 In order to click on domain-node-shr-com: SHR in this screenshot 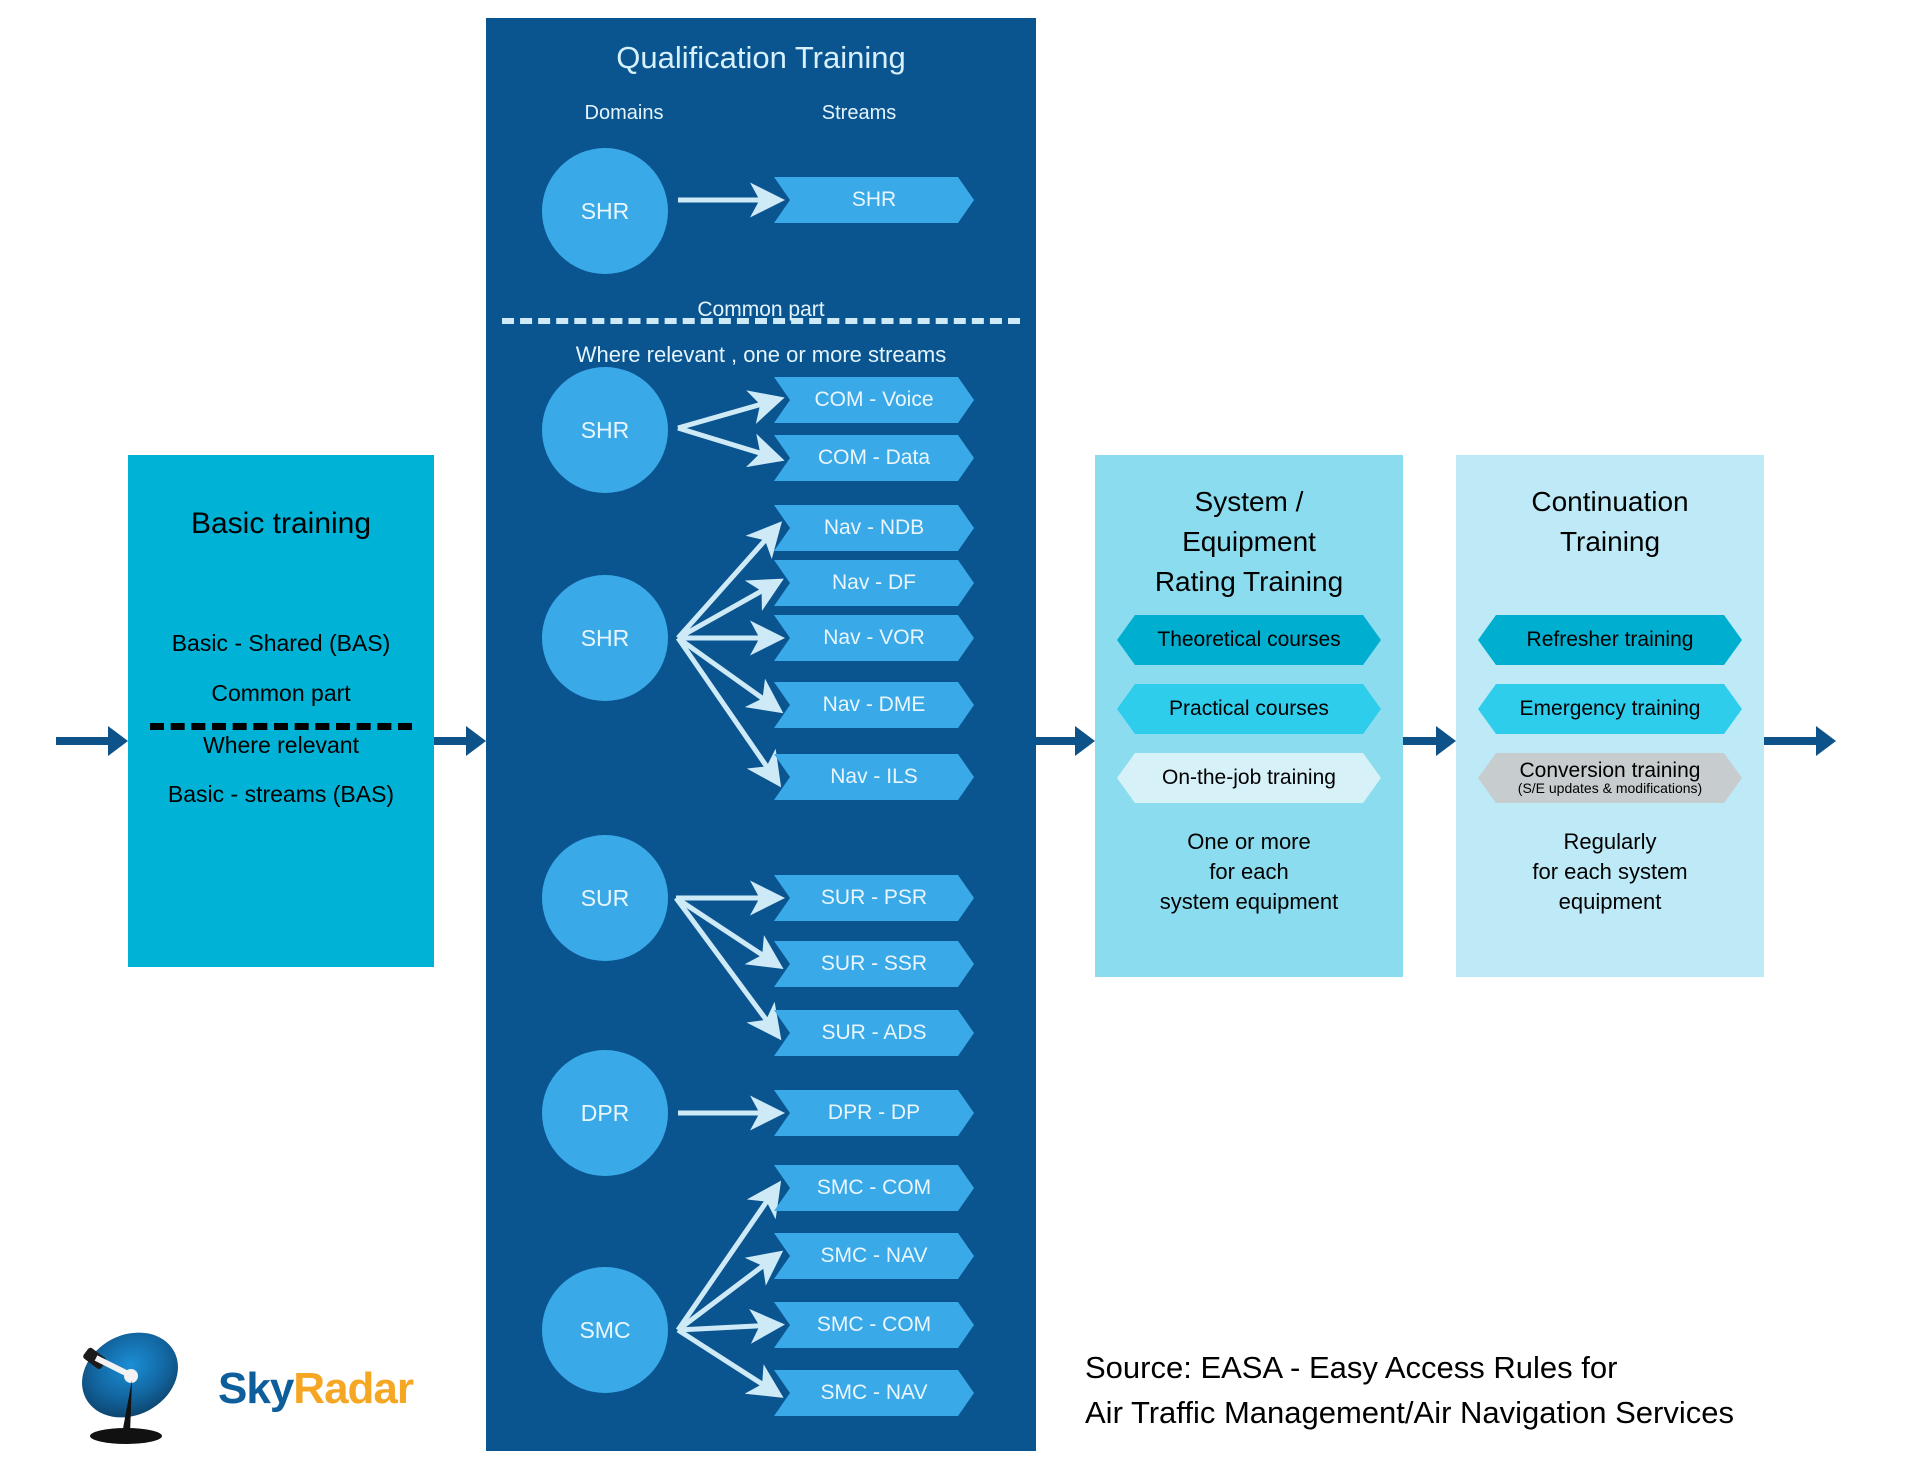, I will do `click(605, 430)`.